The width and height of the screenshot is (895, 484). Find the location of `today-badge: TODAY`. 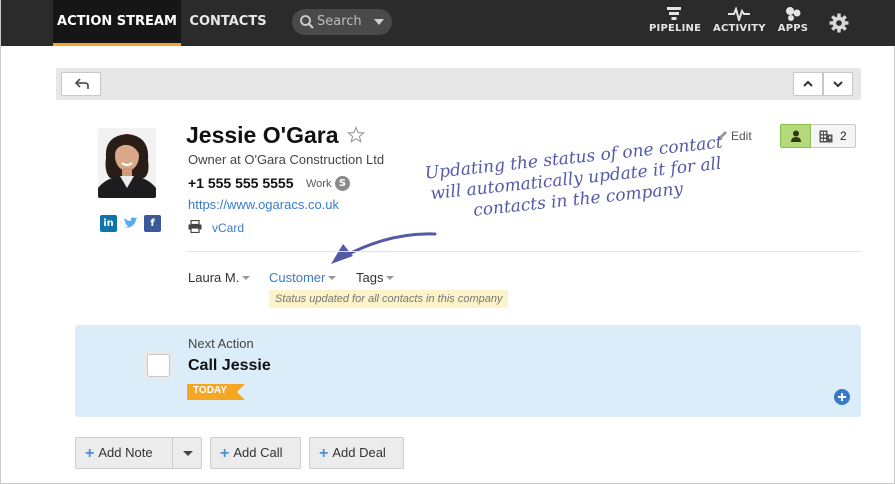

today-badge: TODAY is located at coordinates (217, 392).